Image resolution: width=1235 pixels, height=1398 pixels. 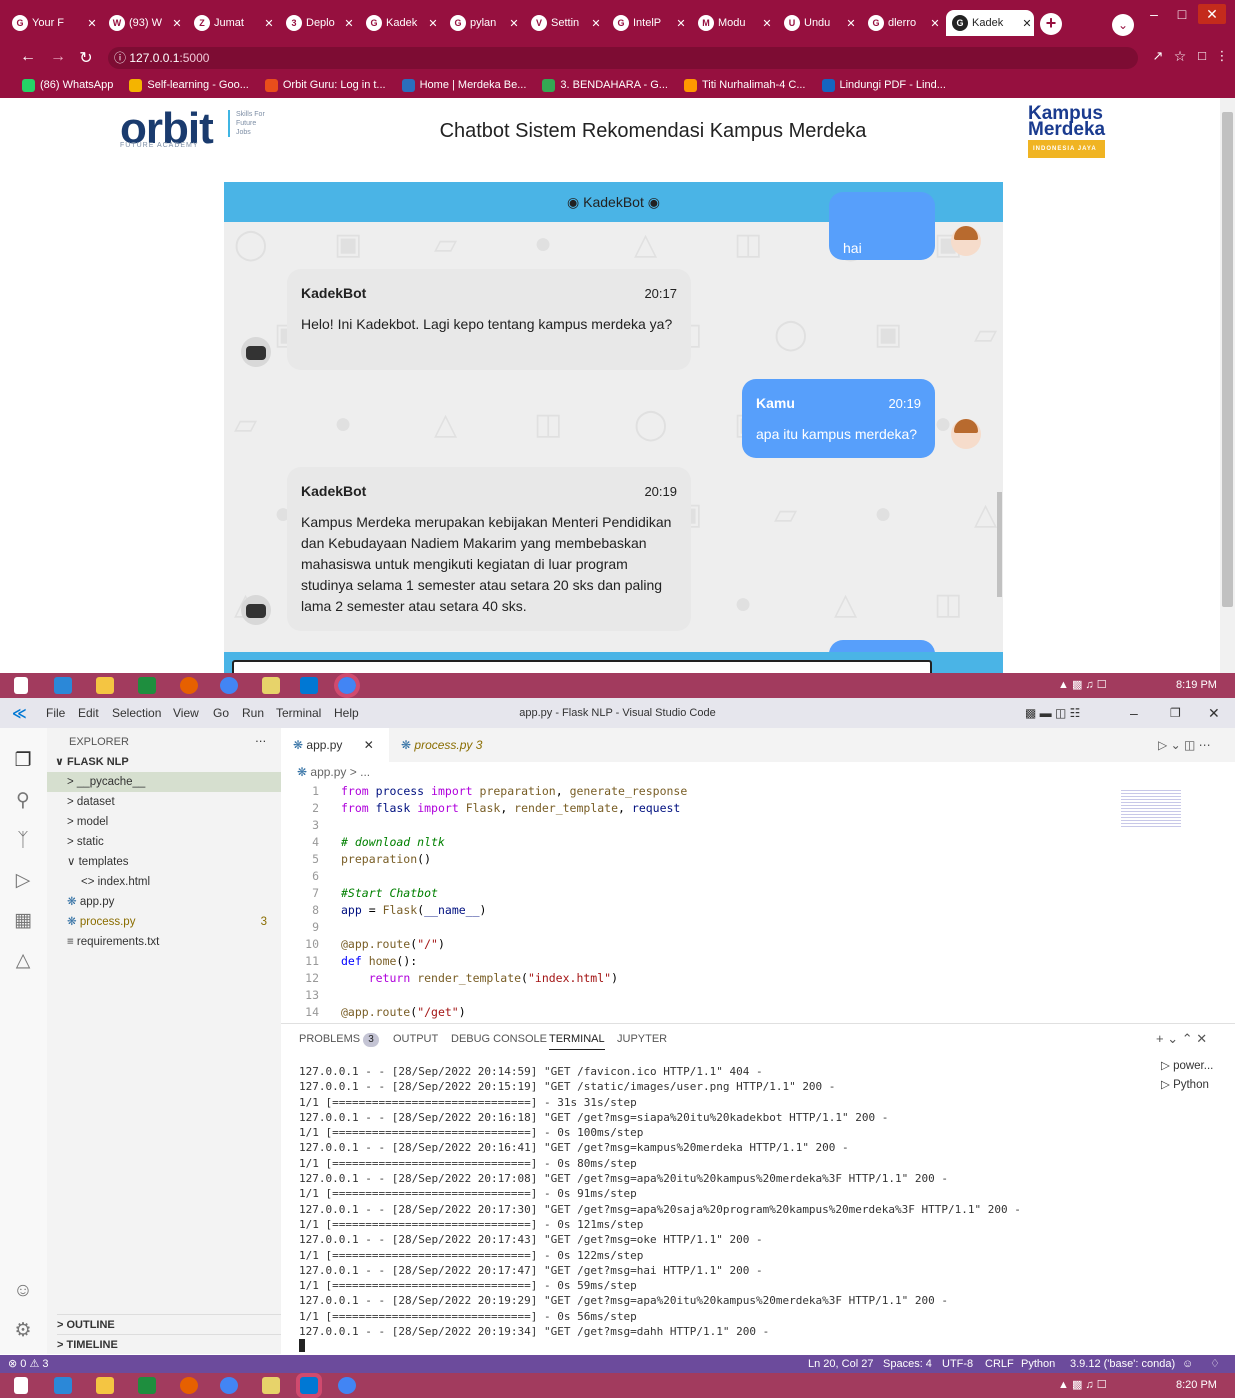 I want to click on panel-tab: JUPYTER, so click(x=642, y=1039).